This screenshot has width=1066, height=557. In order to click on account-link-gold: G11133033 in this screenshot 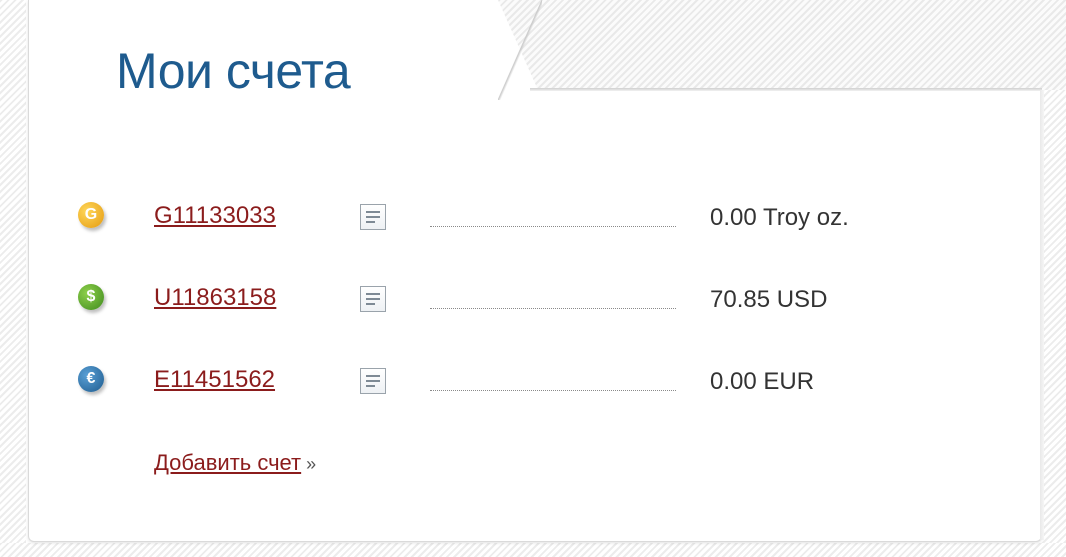, I will do `click(215, 216)`.